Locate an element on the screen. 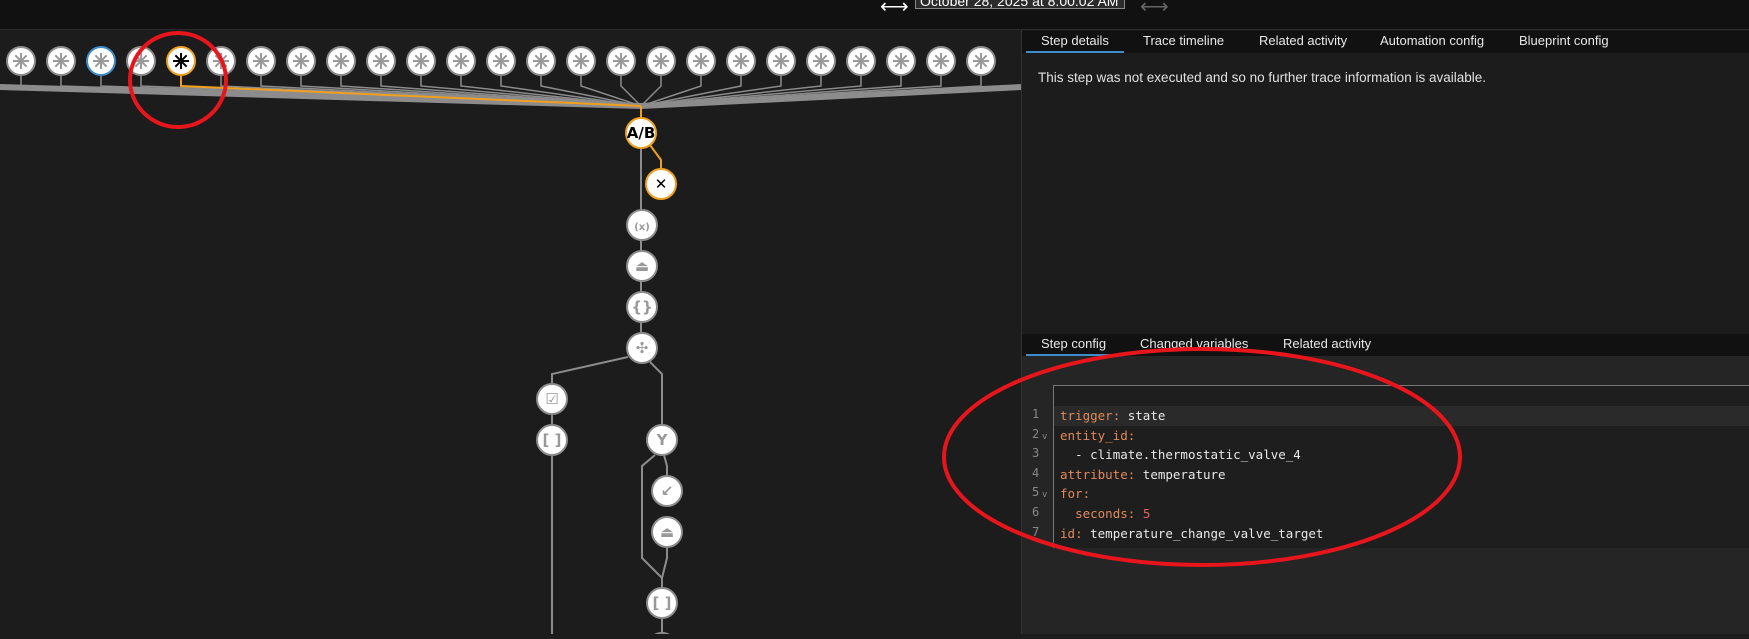 The width and height of the screenshot is (1749, 639). chevron-down-icon: ⌄ is located at coordinates (1123, 4).